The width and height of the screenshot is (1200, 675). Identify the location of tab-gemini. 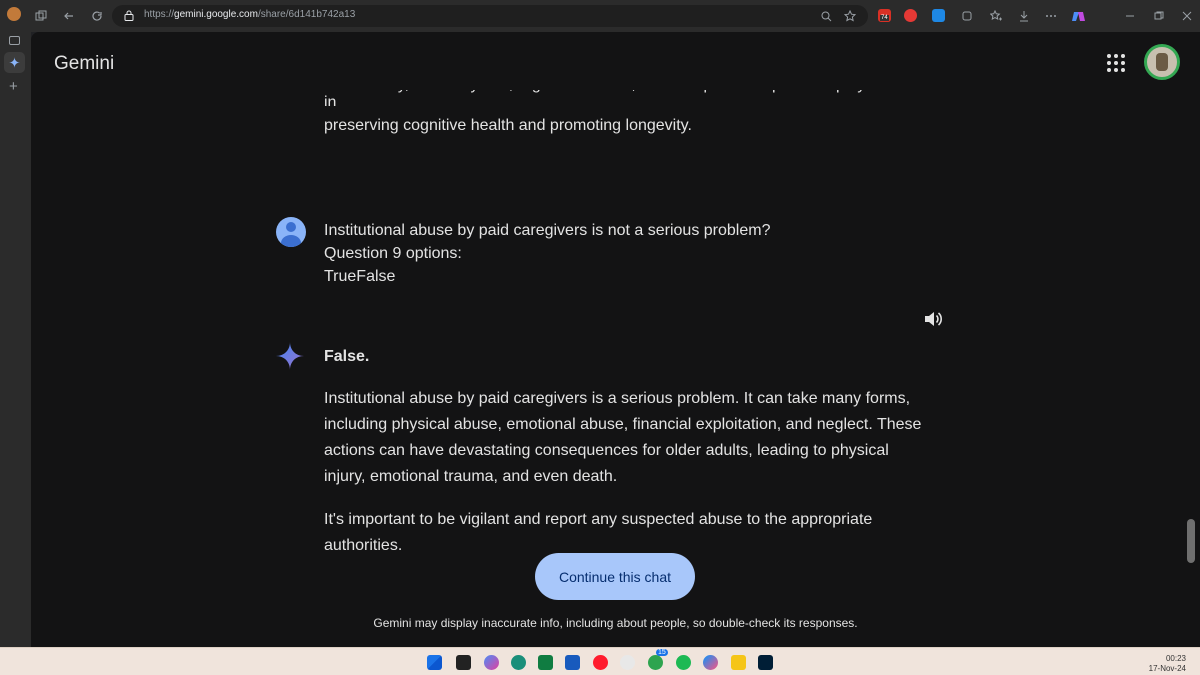
(14, 62).